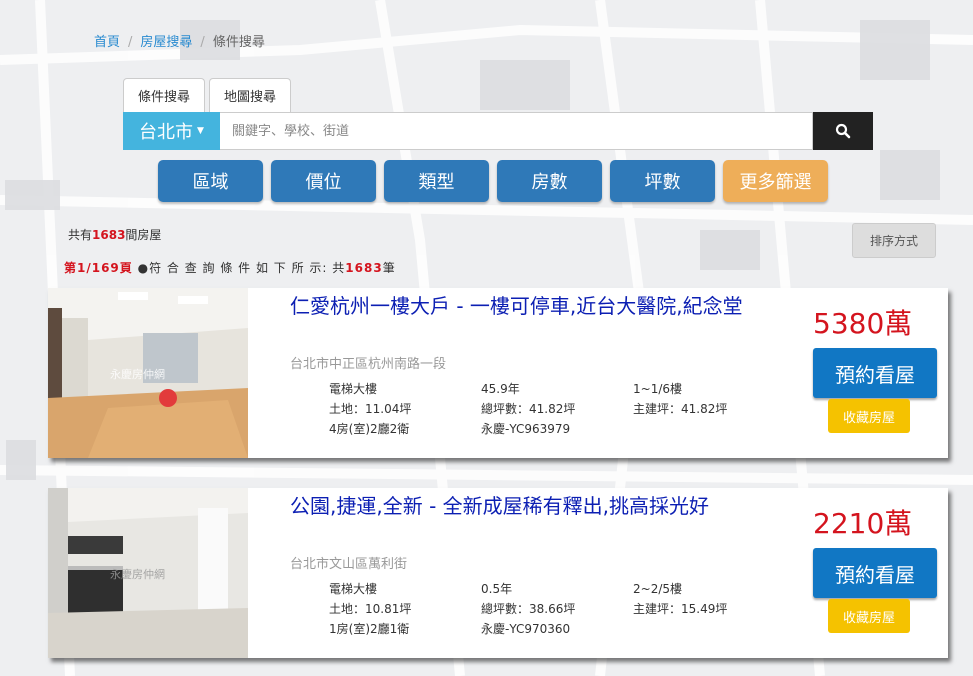 The height and width of the screenshot is (676, 973). Describe the element at coordinates (500, 389) in the screenshot. I see `spec-age: 45.9年` at that location.